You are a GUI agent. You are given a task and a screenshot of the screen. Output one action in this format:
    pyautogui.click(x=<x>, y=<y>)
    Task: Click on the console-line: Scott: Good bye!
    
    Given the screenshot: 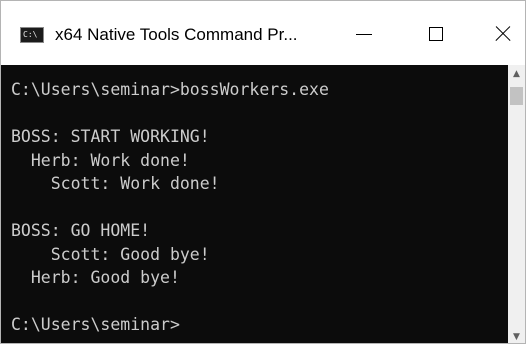 What is the action you would take?
    pyautogui.click(x=110, y=254)
    